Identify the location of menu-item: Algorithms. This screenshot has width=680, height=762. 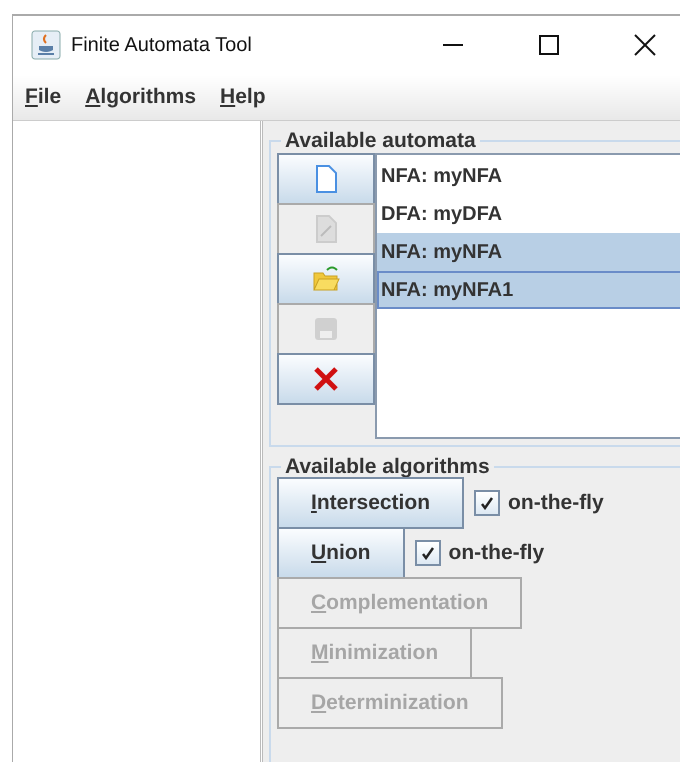
(140, 97).